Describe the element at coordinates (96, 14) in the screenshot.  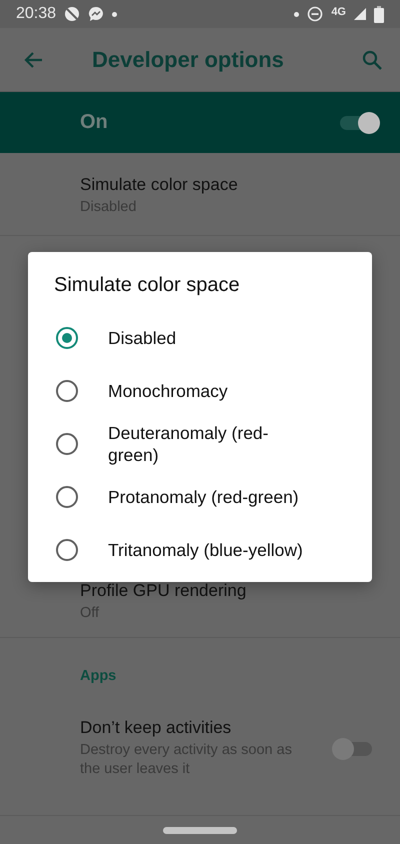
I see `chat-bubble-icon` at that location.